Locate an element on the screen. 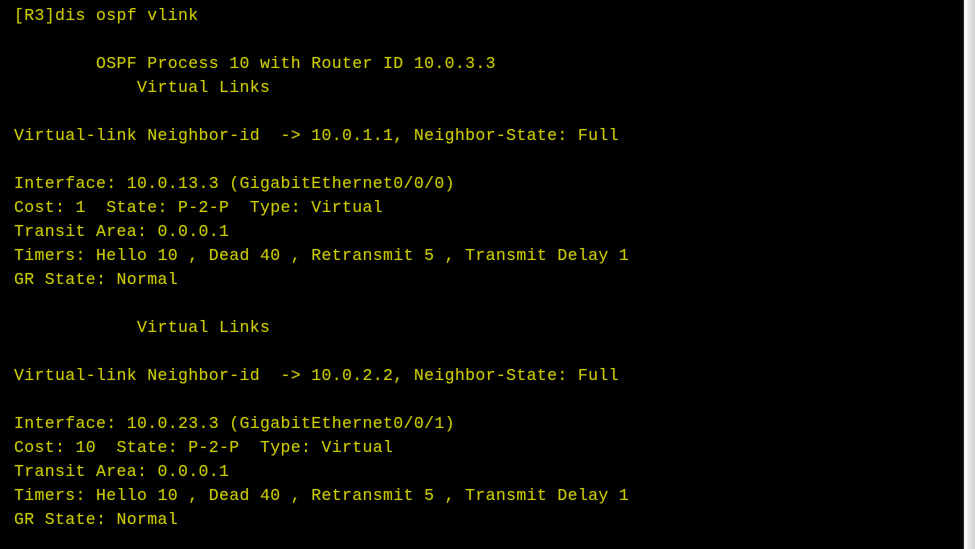 This screenshot has height=549, width=975. vlink-1-transit-area-line: Transit Area: 0.0.0.1 is located at coordinates (122, 231).